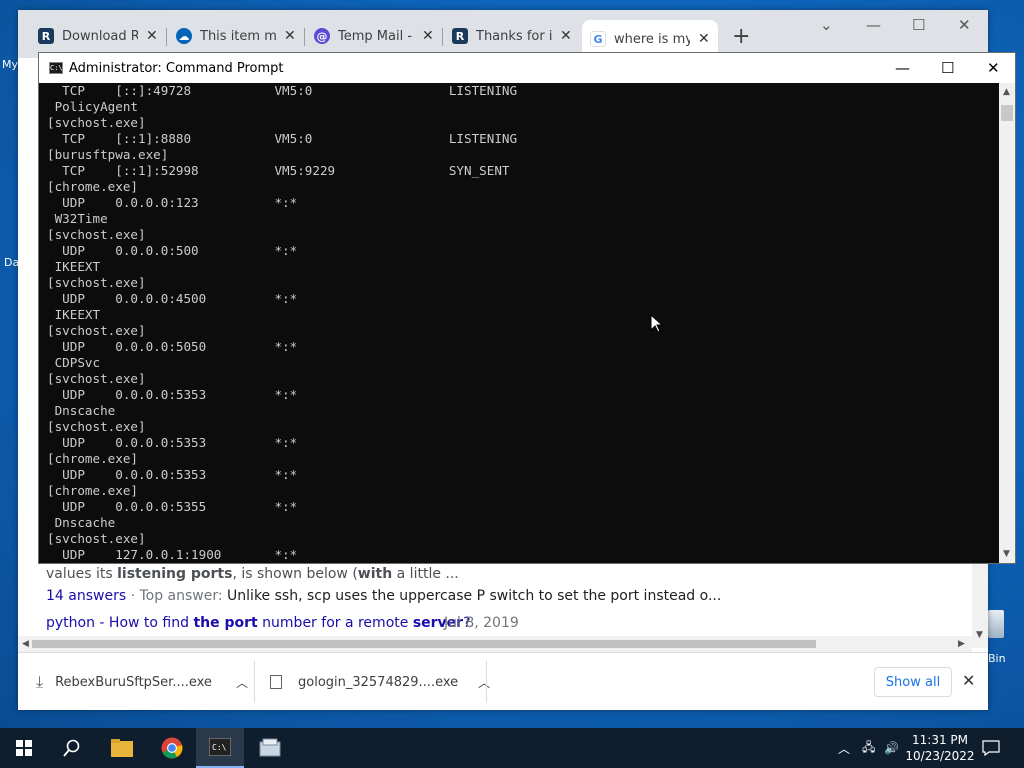 The image size is (1024, 768). What do you see at coordinates (512, 748) in the screenshot?
I see `taskbar: C:\ ︿ 🖧 🔊 11:31 PM 10/23/2022` at bounding box center [512, 748].